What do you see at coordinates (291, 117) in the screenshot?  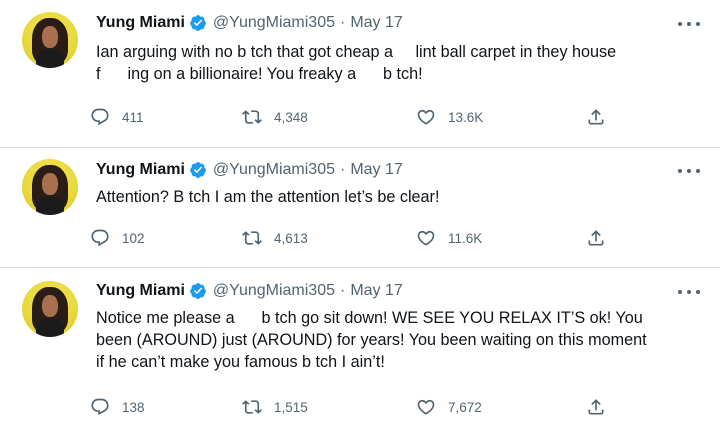 I see `retweet-count: 4,348` at bounding box center [291, 117].